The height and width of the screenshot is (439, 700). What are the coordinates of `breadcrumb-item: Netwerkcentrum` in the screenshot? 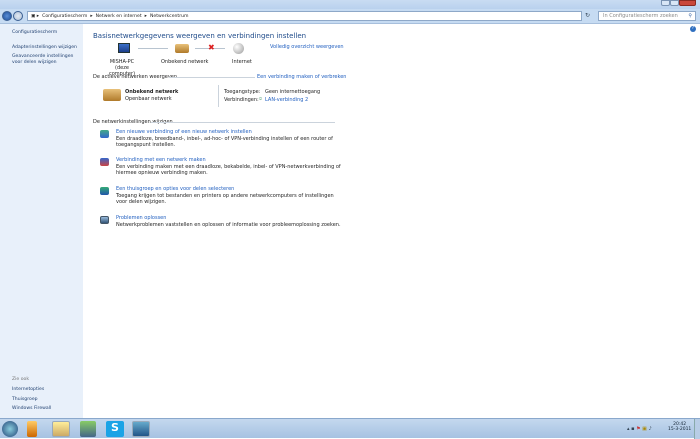 It's located at (169, 16).